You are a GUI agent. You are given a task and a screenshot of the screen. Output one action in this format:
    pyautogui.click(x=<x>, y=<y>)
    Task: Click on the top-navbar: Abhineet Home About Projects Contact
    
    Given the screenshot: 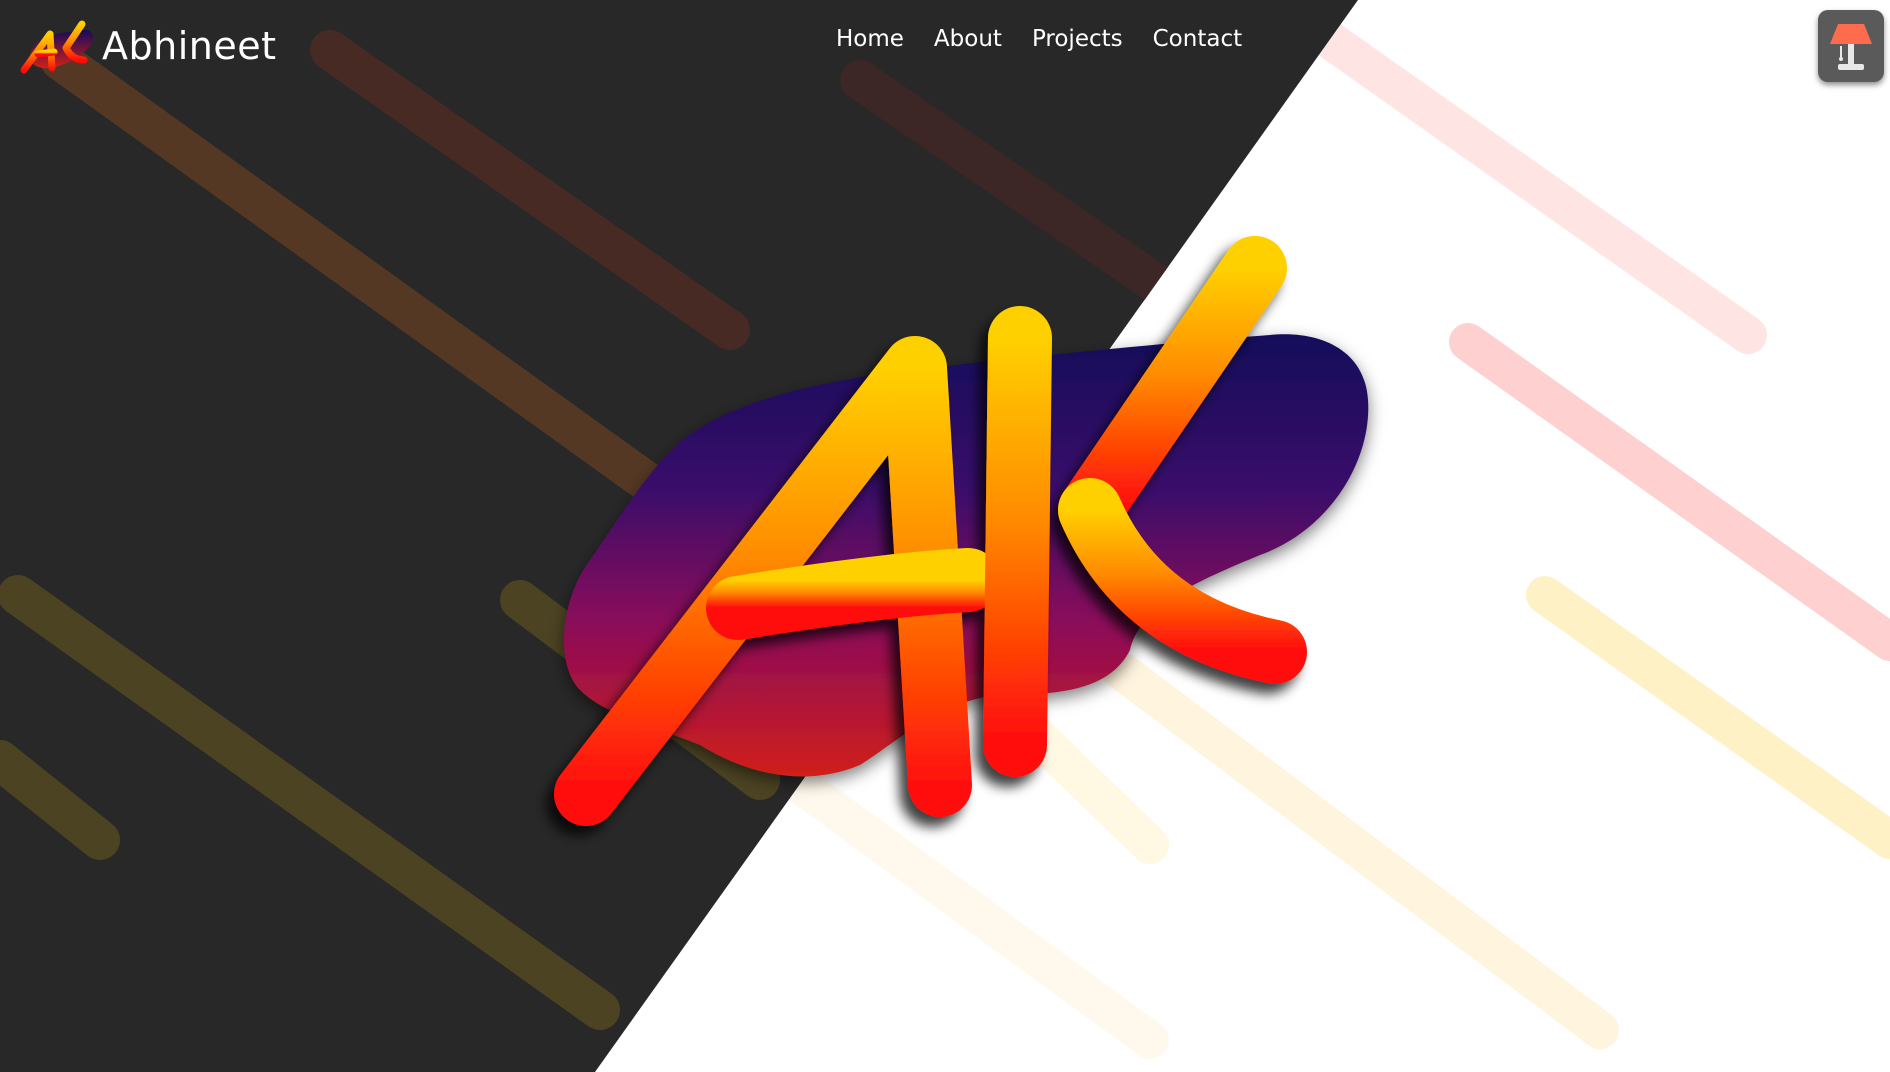 What is the action you would take?
    pyautogui.click(x=945, y=46)
    